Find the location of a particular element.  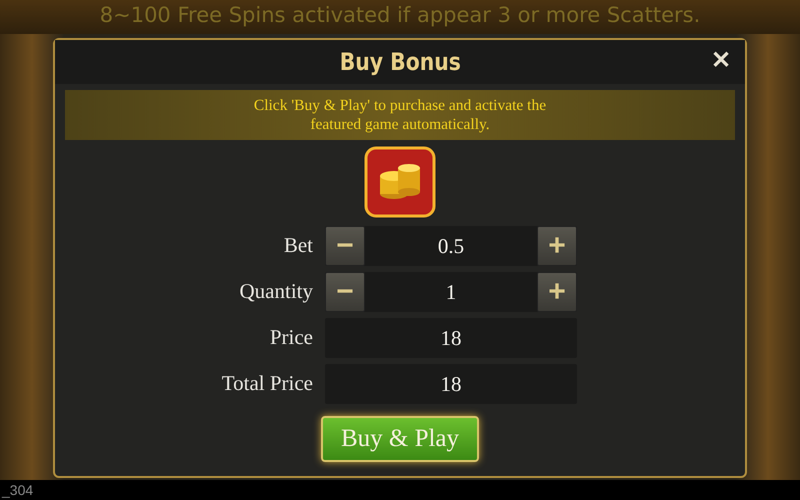

coins-icon is located at coordinates (400, 182).